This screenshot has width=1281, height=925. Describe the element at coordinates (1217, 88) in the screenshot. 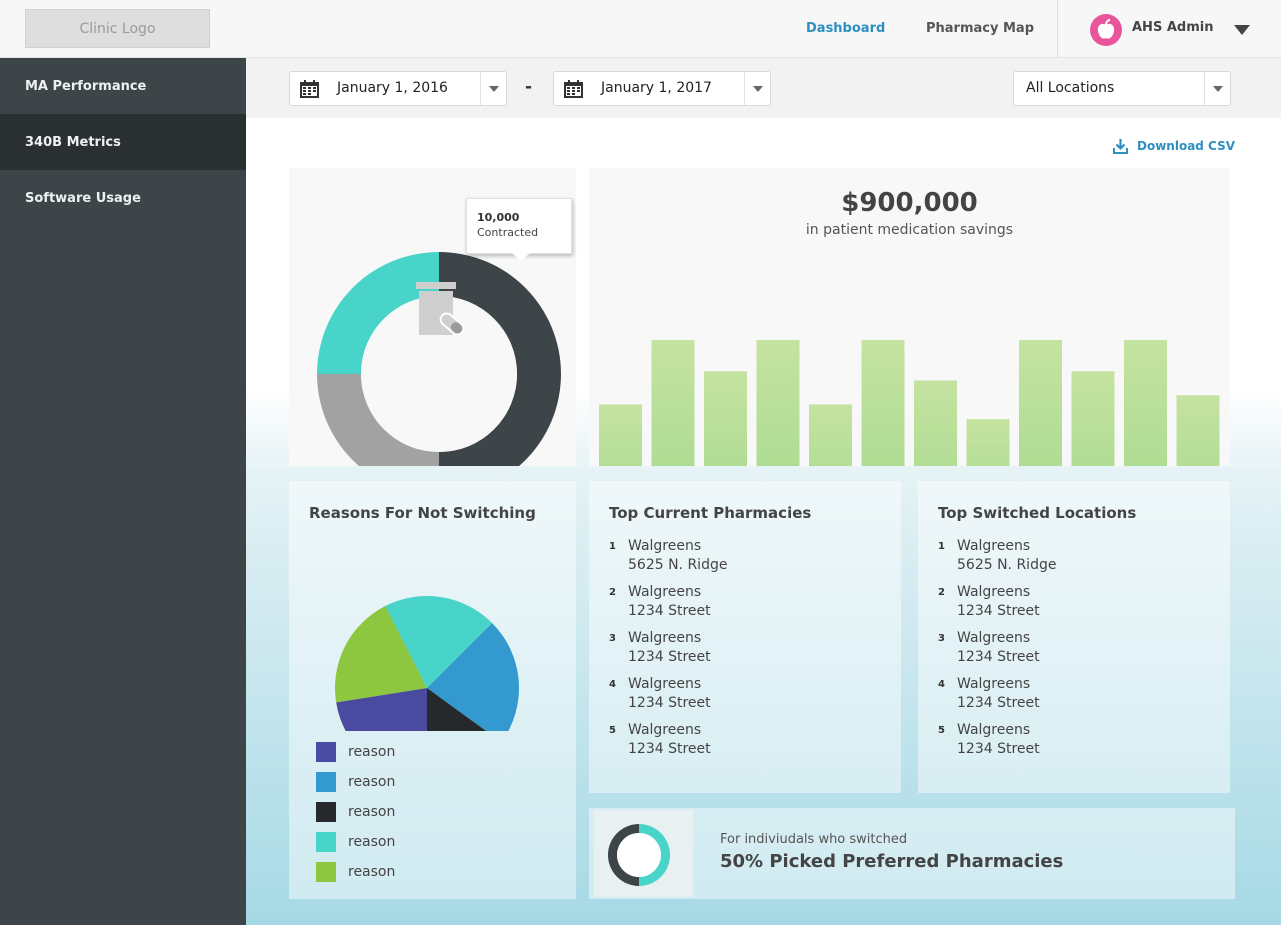

I see `location-dropdown` at that location.